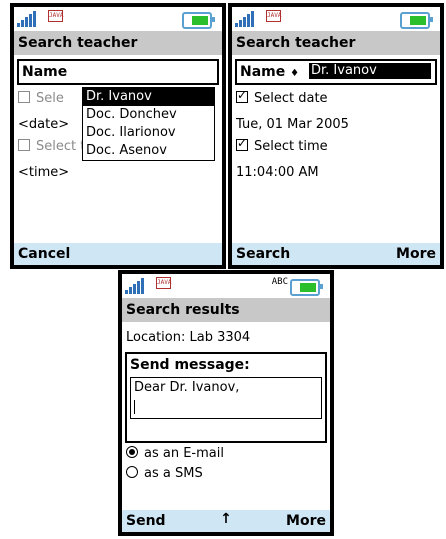 The height and width of the screenshot is (539, 446). I want to click on name-field: Name ♦ Dr. Ivanov, so click(336, 72).